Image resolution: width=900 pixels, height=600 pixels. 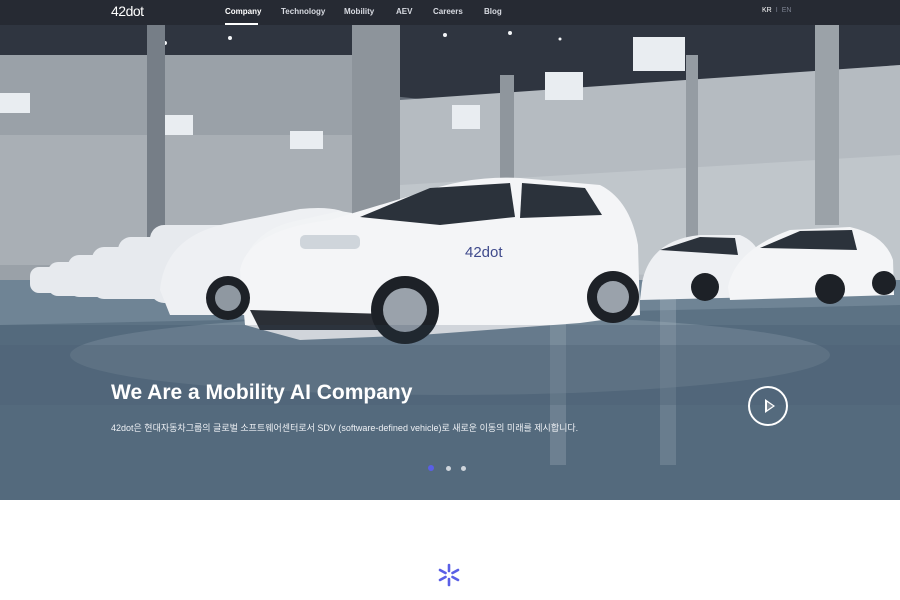 What do you see at coordinates (243, 11) in the screenshot?
I see `nav-item-company: Company` at bounding box center [243, 11].